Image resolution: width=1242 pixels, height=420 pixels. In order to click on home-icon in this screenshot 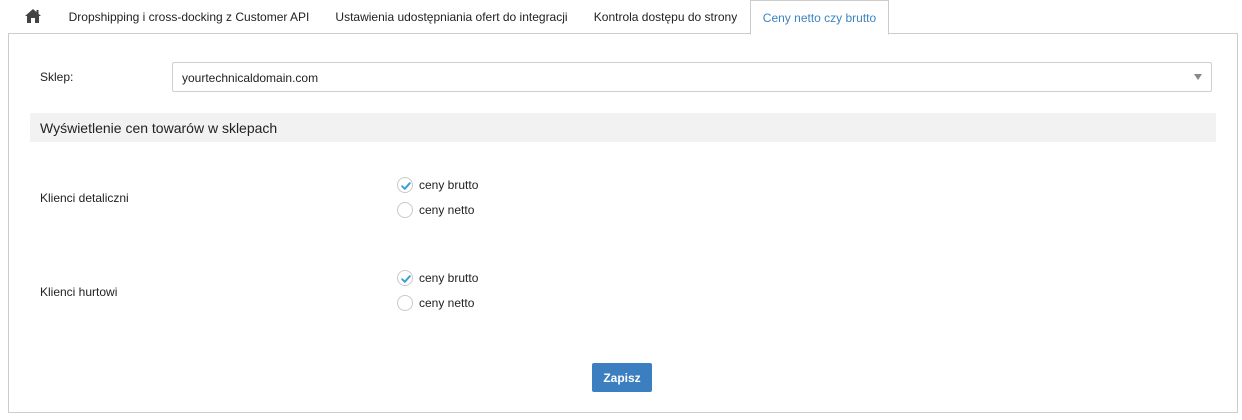, I will do `click(33, 16)`.